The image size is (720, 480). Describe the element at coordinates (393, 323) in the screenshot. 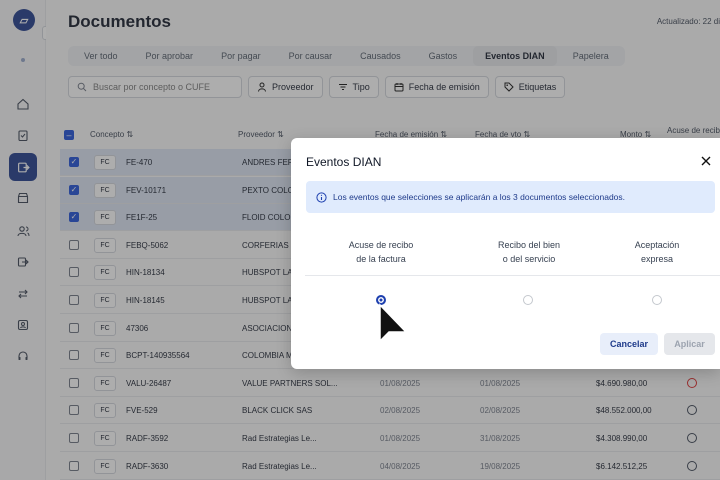

I see `mouse-cursor-icon` at that location.